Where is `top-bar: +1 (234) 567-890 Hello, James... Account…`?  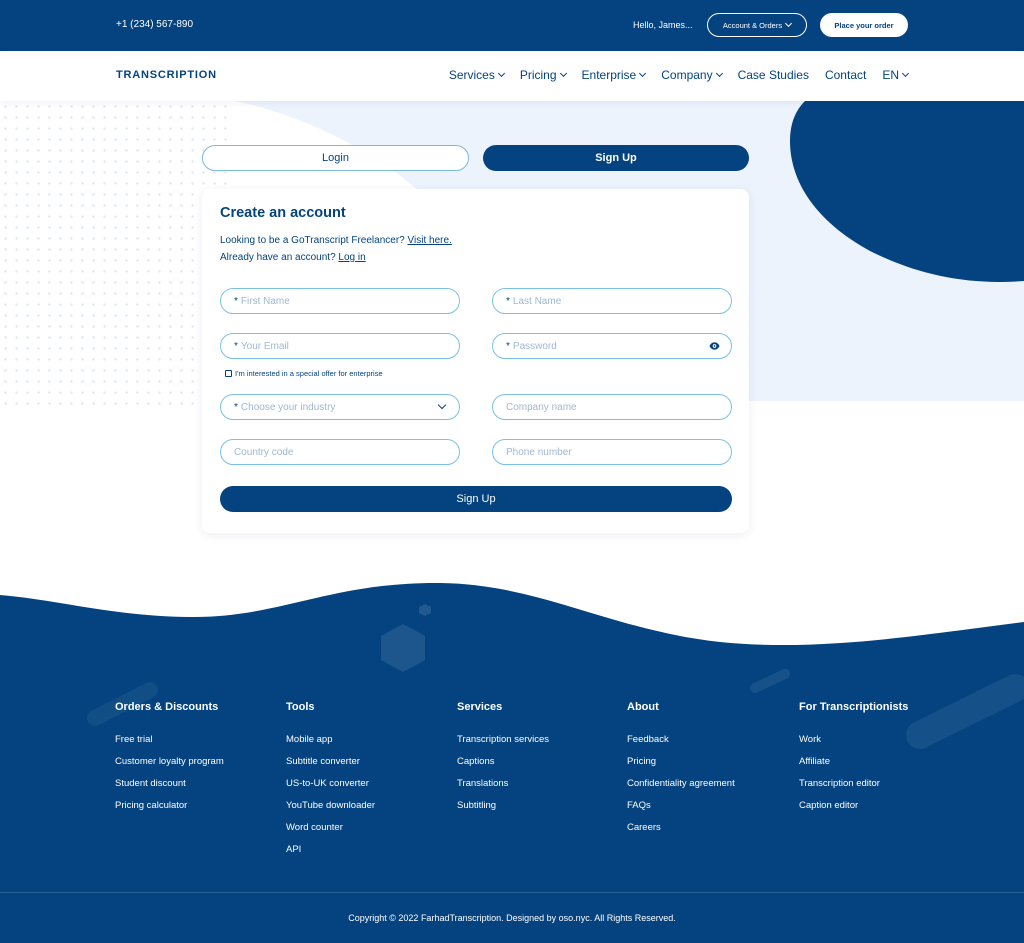
top-bar: +1 (234) 567-890 Hello, James... Account… is located at coordinates (512, 25).